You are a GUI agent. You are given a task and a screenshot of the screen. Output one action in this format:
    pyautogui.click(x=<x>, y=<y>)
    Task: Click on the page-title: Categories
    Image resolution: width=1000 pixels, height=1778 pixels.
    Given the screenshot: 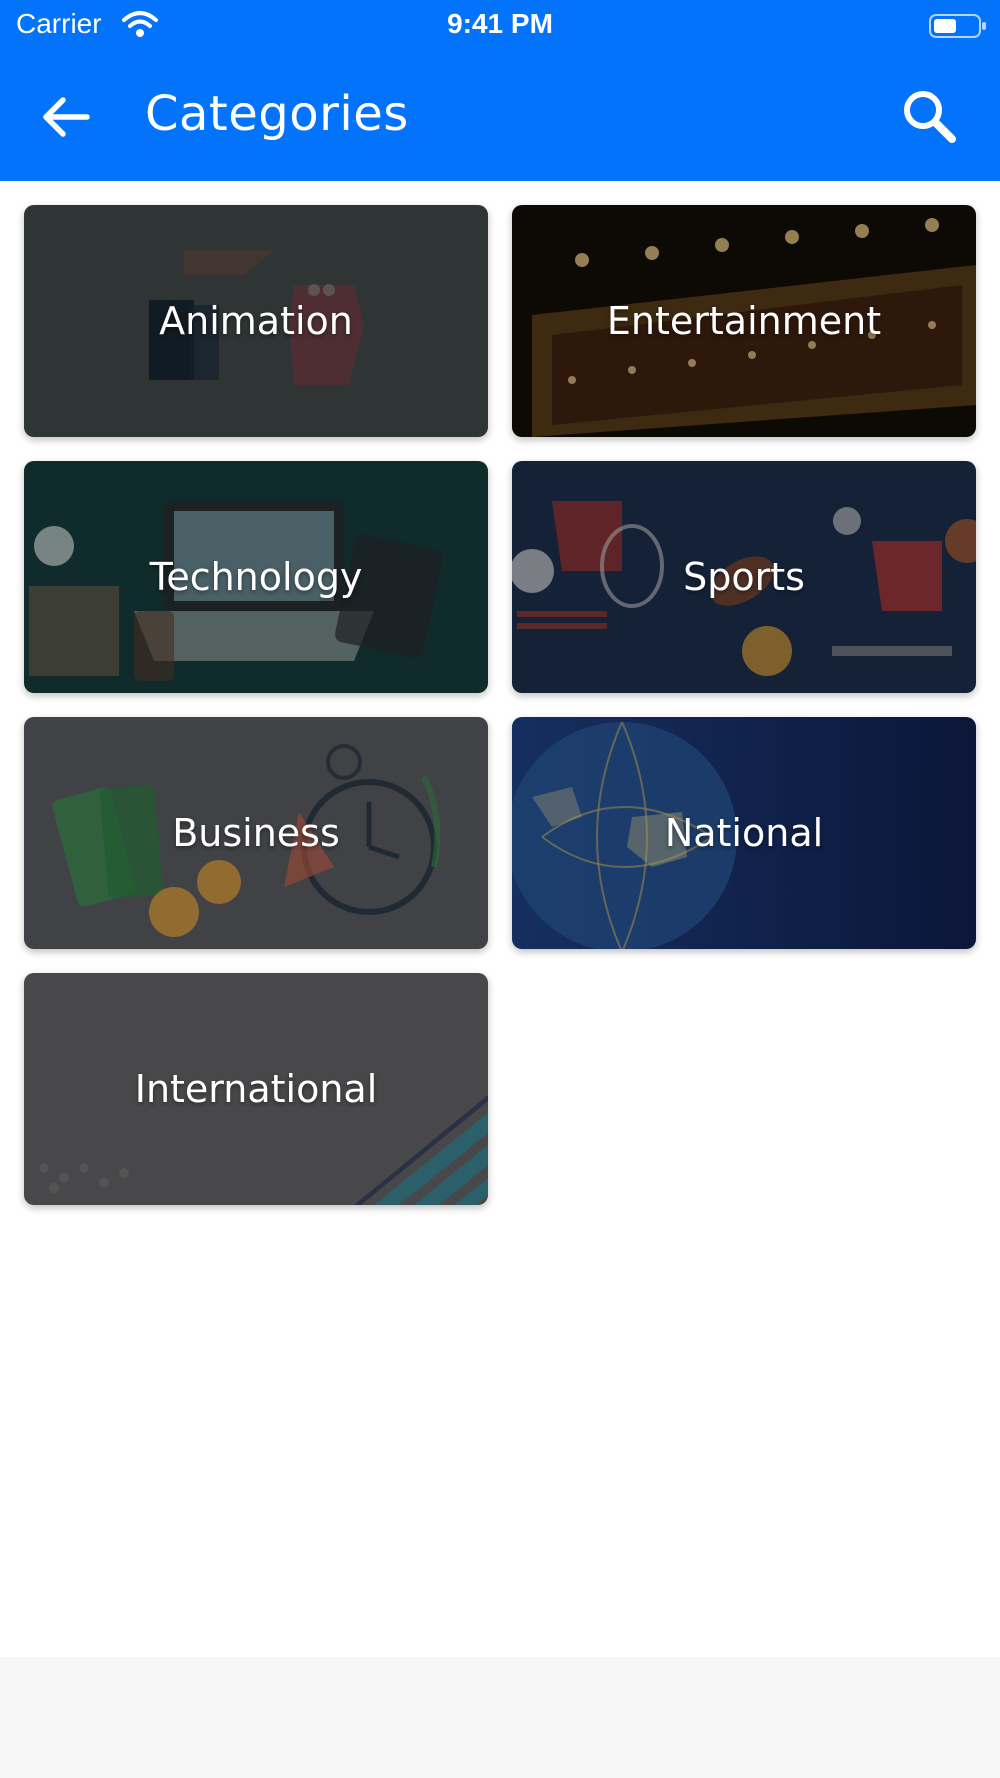 What is the action you would take?
    pyautogui.click(x=277, y=114)
    